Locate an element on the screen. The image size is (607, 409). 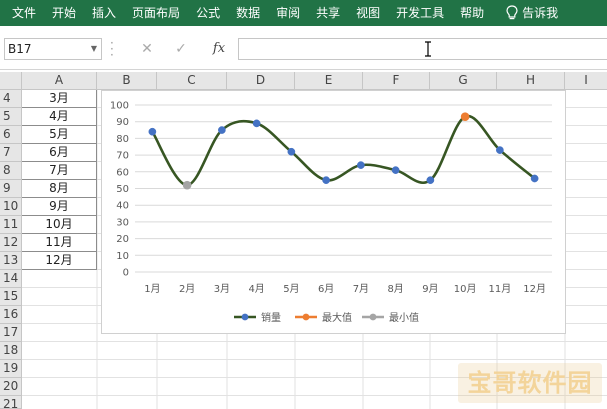
check-icon: ✓ is located at coordinates (181, 49).